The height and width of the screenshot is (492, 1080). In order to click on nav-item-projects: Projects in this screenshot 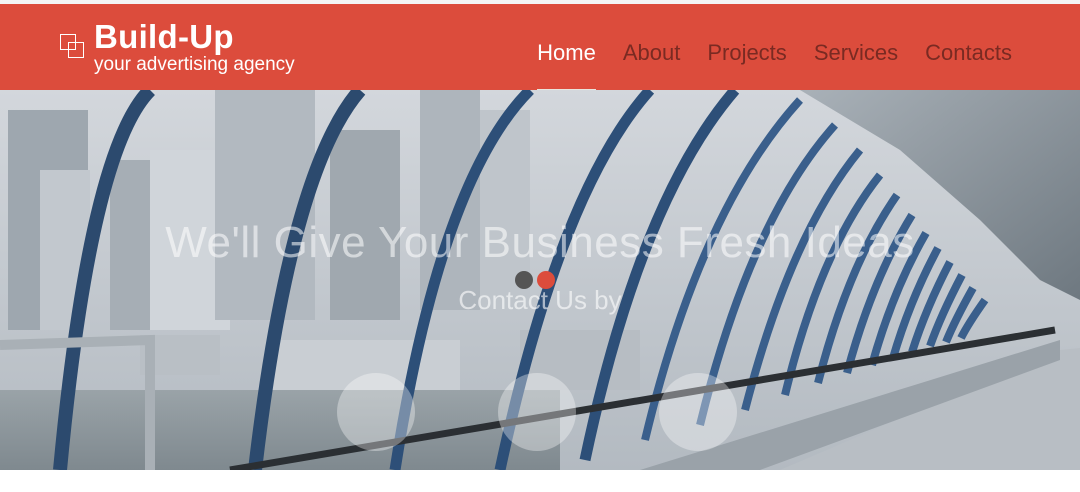, I will do `click(746, 66)`.